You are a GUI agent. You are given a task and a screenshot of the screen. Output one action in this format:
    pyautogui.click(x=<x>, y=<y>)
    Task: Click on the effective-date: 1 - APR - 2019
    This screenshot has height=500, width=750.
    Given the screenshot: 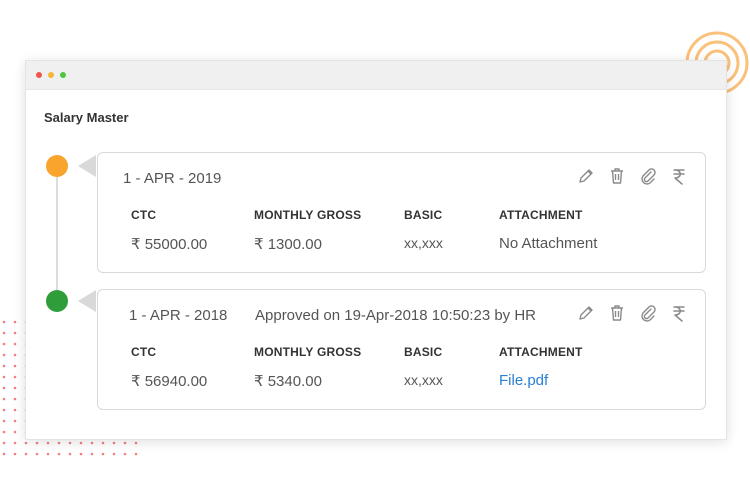 What is the action you would take?
    pyautogui.click(x=172, y=178)
    